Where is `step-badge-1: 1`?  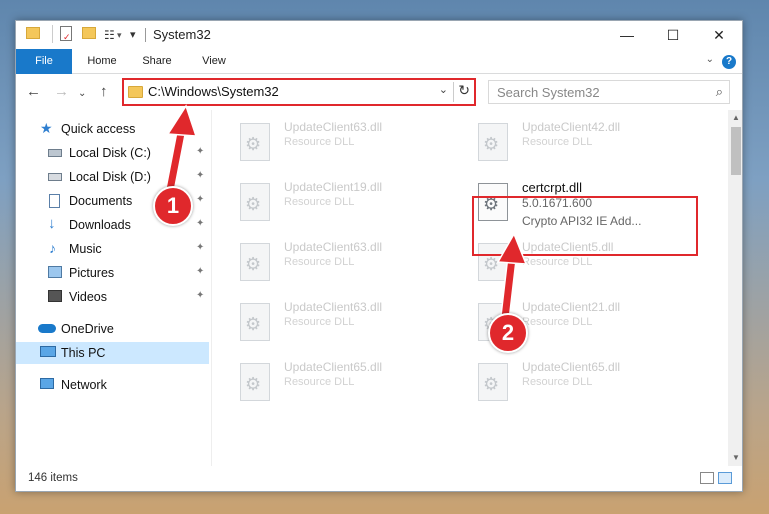
step-badge-1: 1 is located at coordinates (173, 206).